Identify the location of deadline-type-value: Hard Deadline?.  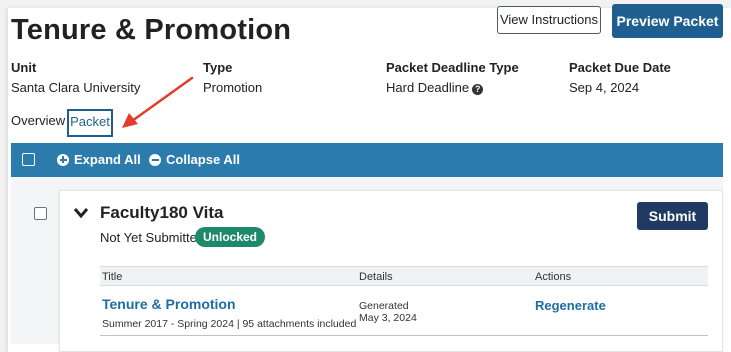
(435, 87).